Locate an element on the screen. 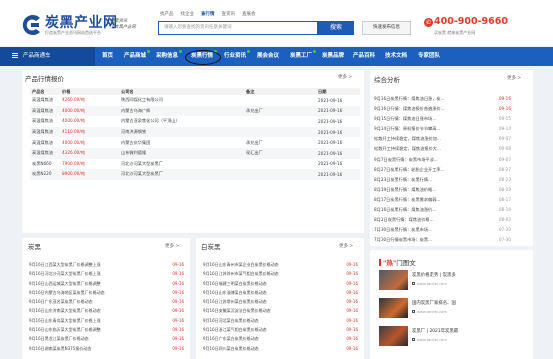  item-title: 9月16日广东某白炭黑价格动态 is located at coordinates (267, 338).